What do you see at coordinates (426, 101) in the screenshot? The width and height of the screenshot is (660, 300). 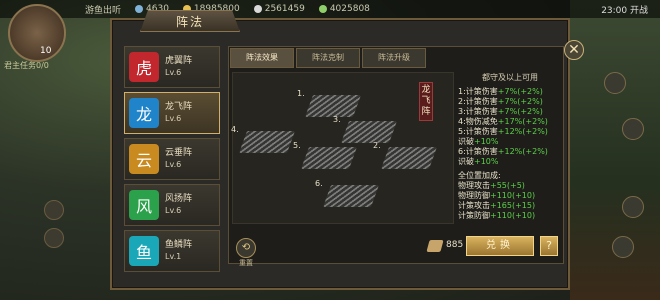 I see `formation-banner: 龙飞阵` at bounding box center [426, 101].